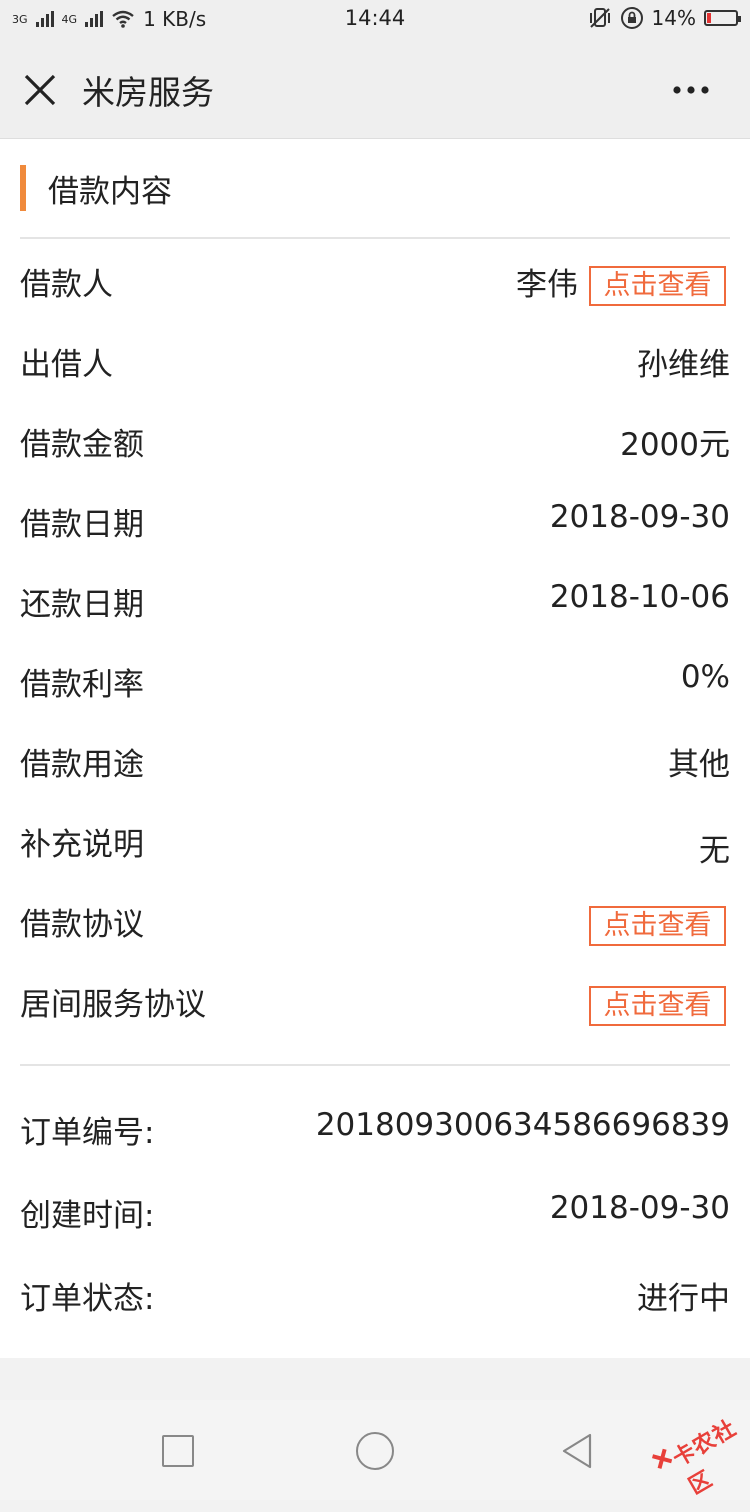 Image resolution: width=750 pixels, height=1512 pixels. I want to click on more-icon, so click(691, 90).